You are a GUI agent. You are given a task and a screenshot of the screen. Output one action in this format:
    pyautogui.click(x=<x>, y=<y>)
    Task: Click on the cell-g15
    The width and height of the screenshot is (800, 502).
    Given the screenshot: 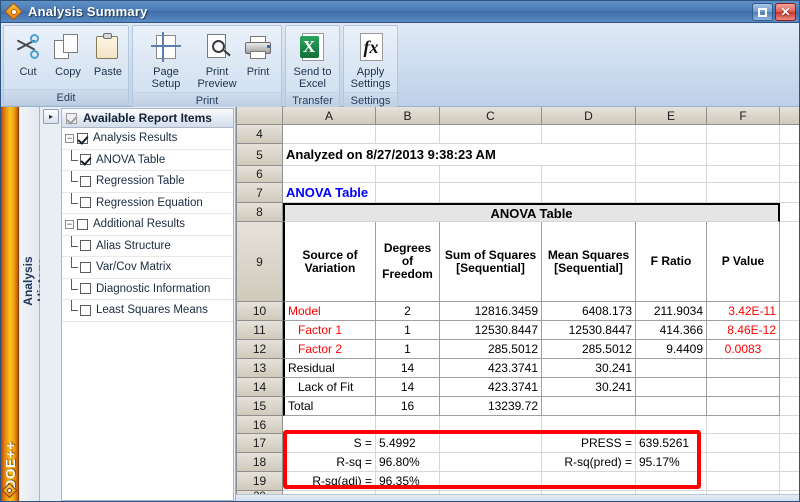 What is the action you would take?
    pyautogui.click(x=789, y=406)
    